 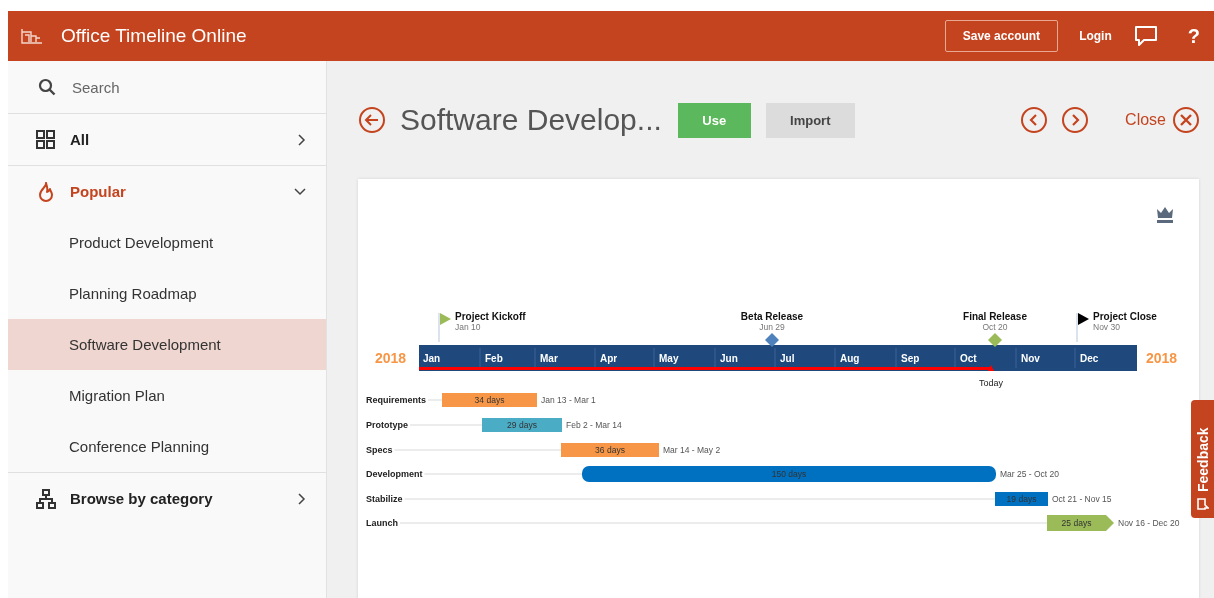 I want to click on milestone-label: Project Kickoff, so click(x=490, y=316).